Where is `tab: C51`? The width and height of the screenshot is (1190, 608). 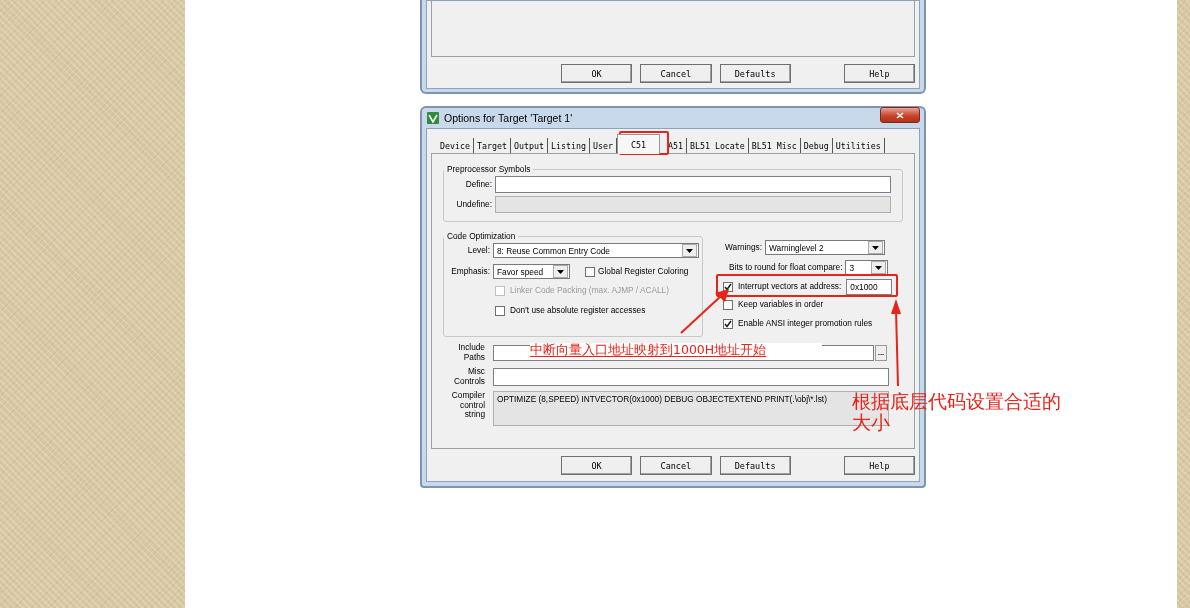
tab: C51 is located at coordinates (638, 144).